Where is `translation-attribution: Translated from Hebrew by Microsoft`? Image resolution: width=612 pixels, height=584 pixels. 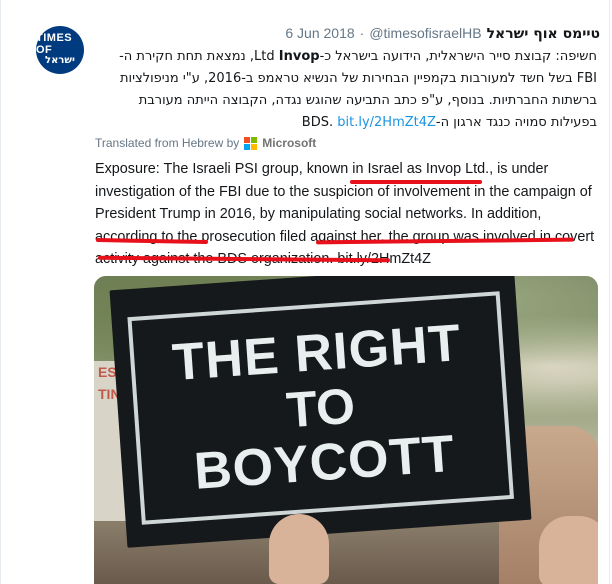 translation-attribution: Translated from Hebrew by Microsoft is located at coordinates (205, 143).